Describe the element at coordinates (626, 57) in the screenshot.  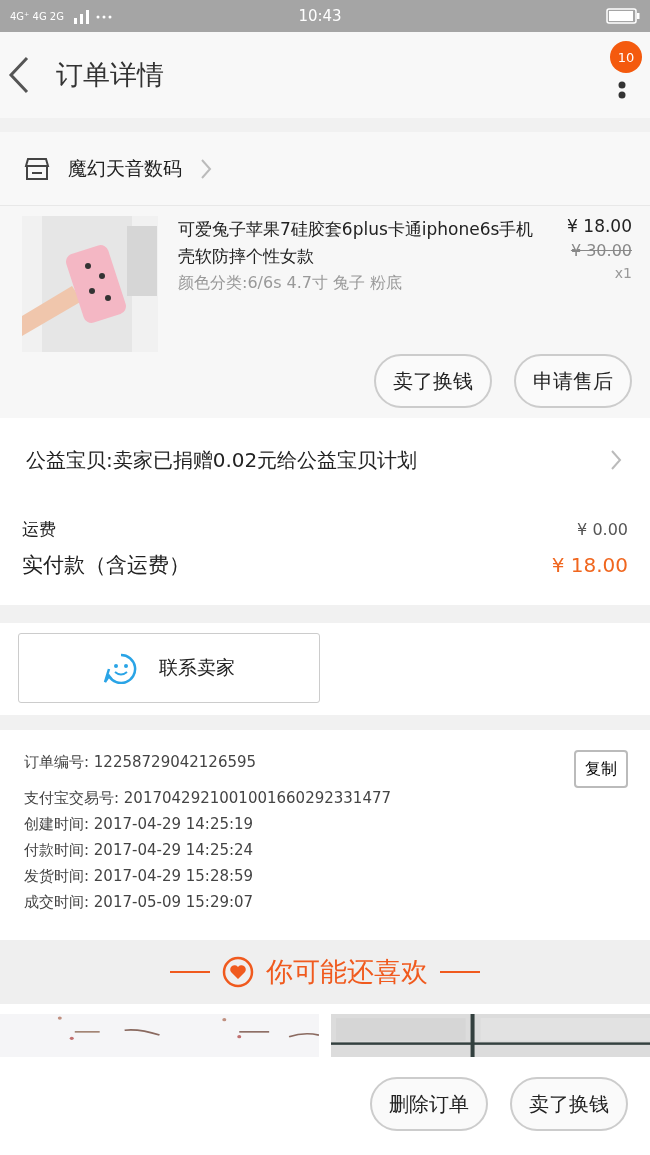
I see `notification-badge: 10` at that location.